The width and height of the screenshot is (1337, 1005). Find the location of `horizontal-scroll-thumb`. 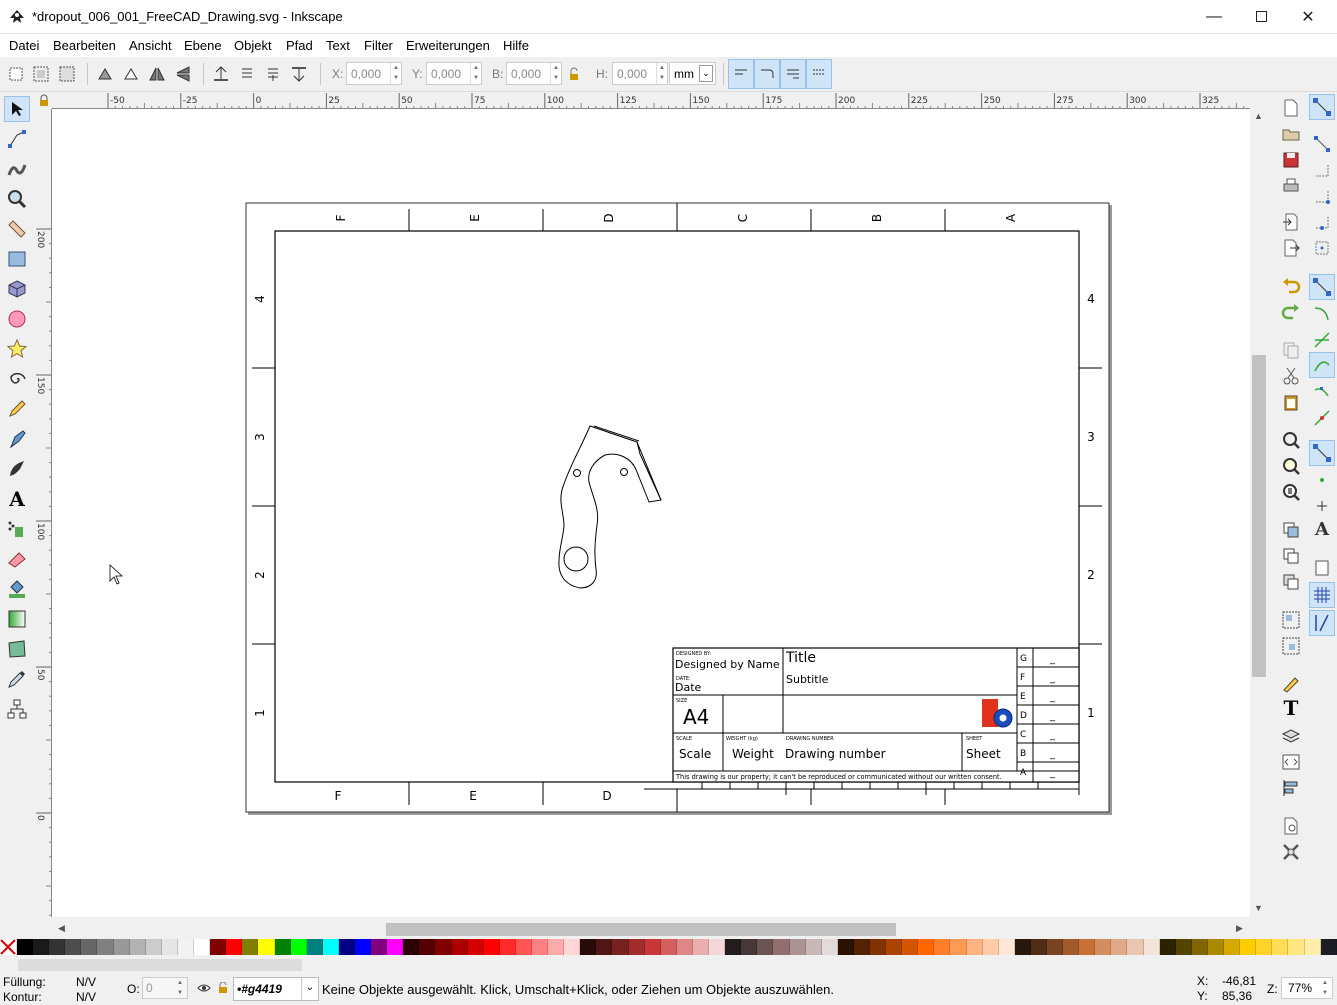

horizontal-scroll-thumb is located at coordinates (641, 929).